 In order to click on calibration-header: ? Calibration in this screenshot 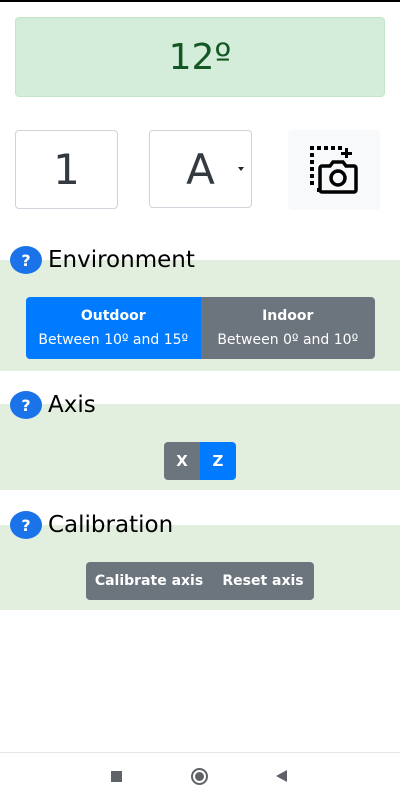, I will do `click(91, 525)`.